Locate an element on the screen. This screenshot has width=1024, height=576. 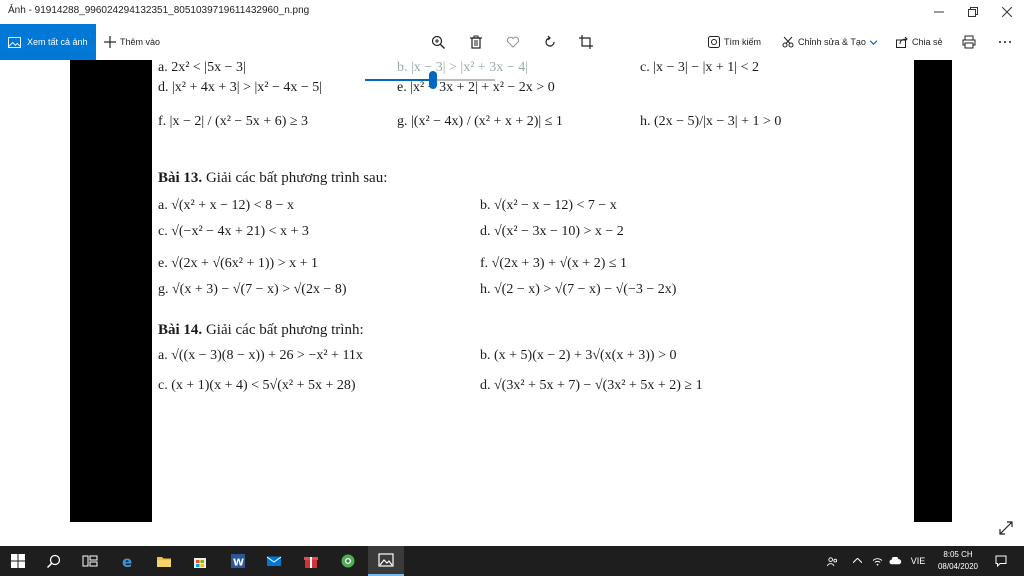
bai14-heading: Bài 14. Giải các bất phương trình: is located at coordinates (261, 330).